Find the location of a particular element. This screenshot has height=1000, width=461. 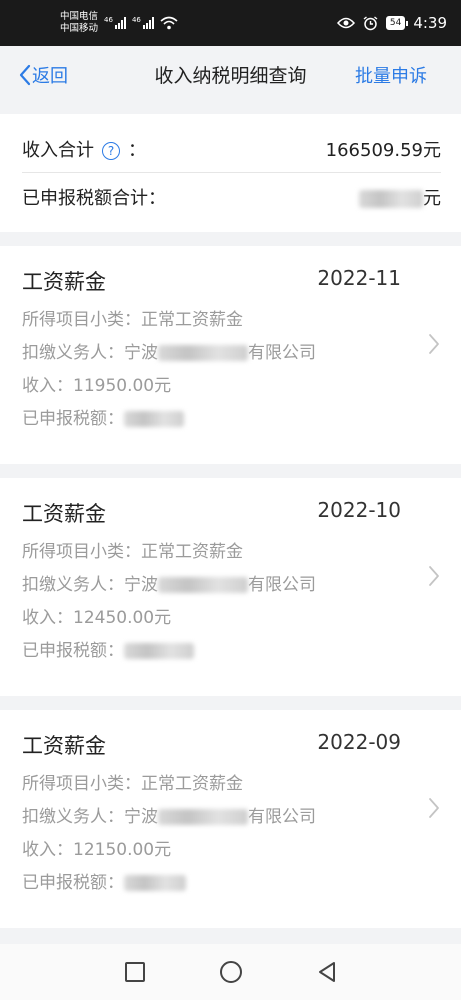

carrier-info: 中国电信 中国移动 46 46 is located at coordinates (119, 23).